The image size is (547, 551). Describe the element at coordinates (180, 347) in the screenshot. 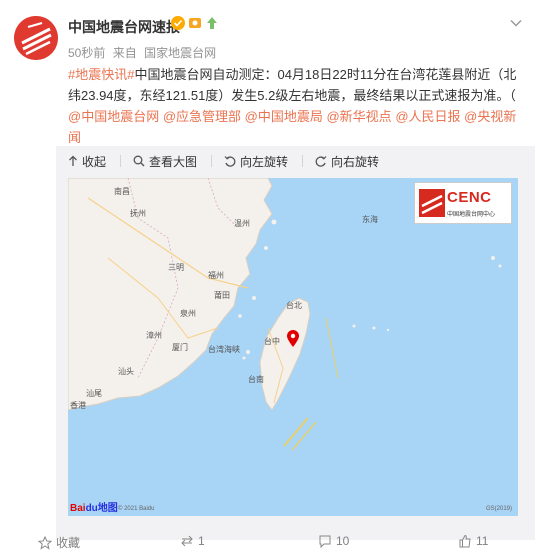

I see `map-label: 厦门` at that location.